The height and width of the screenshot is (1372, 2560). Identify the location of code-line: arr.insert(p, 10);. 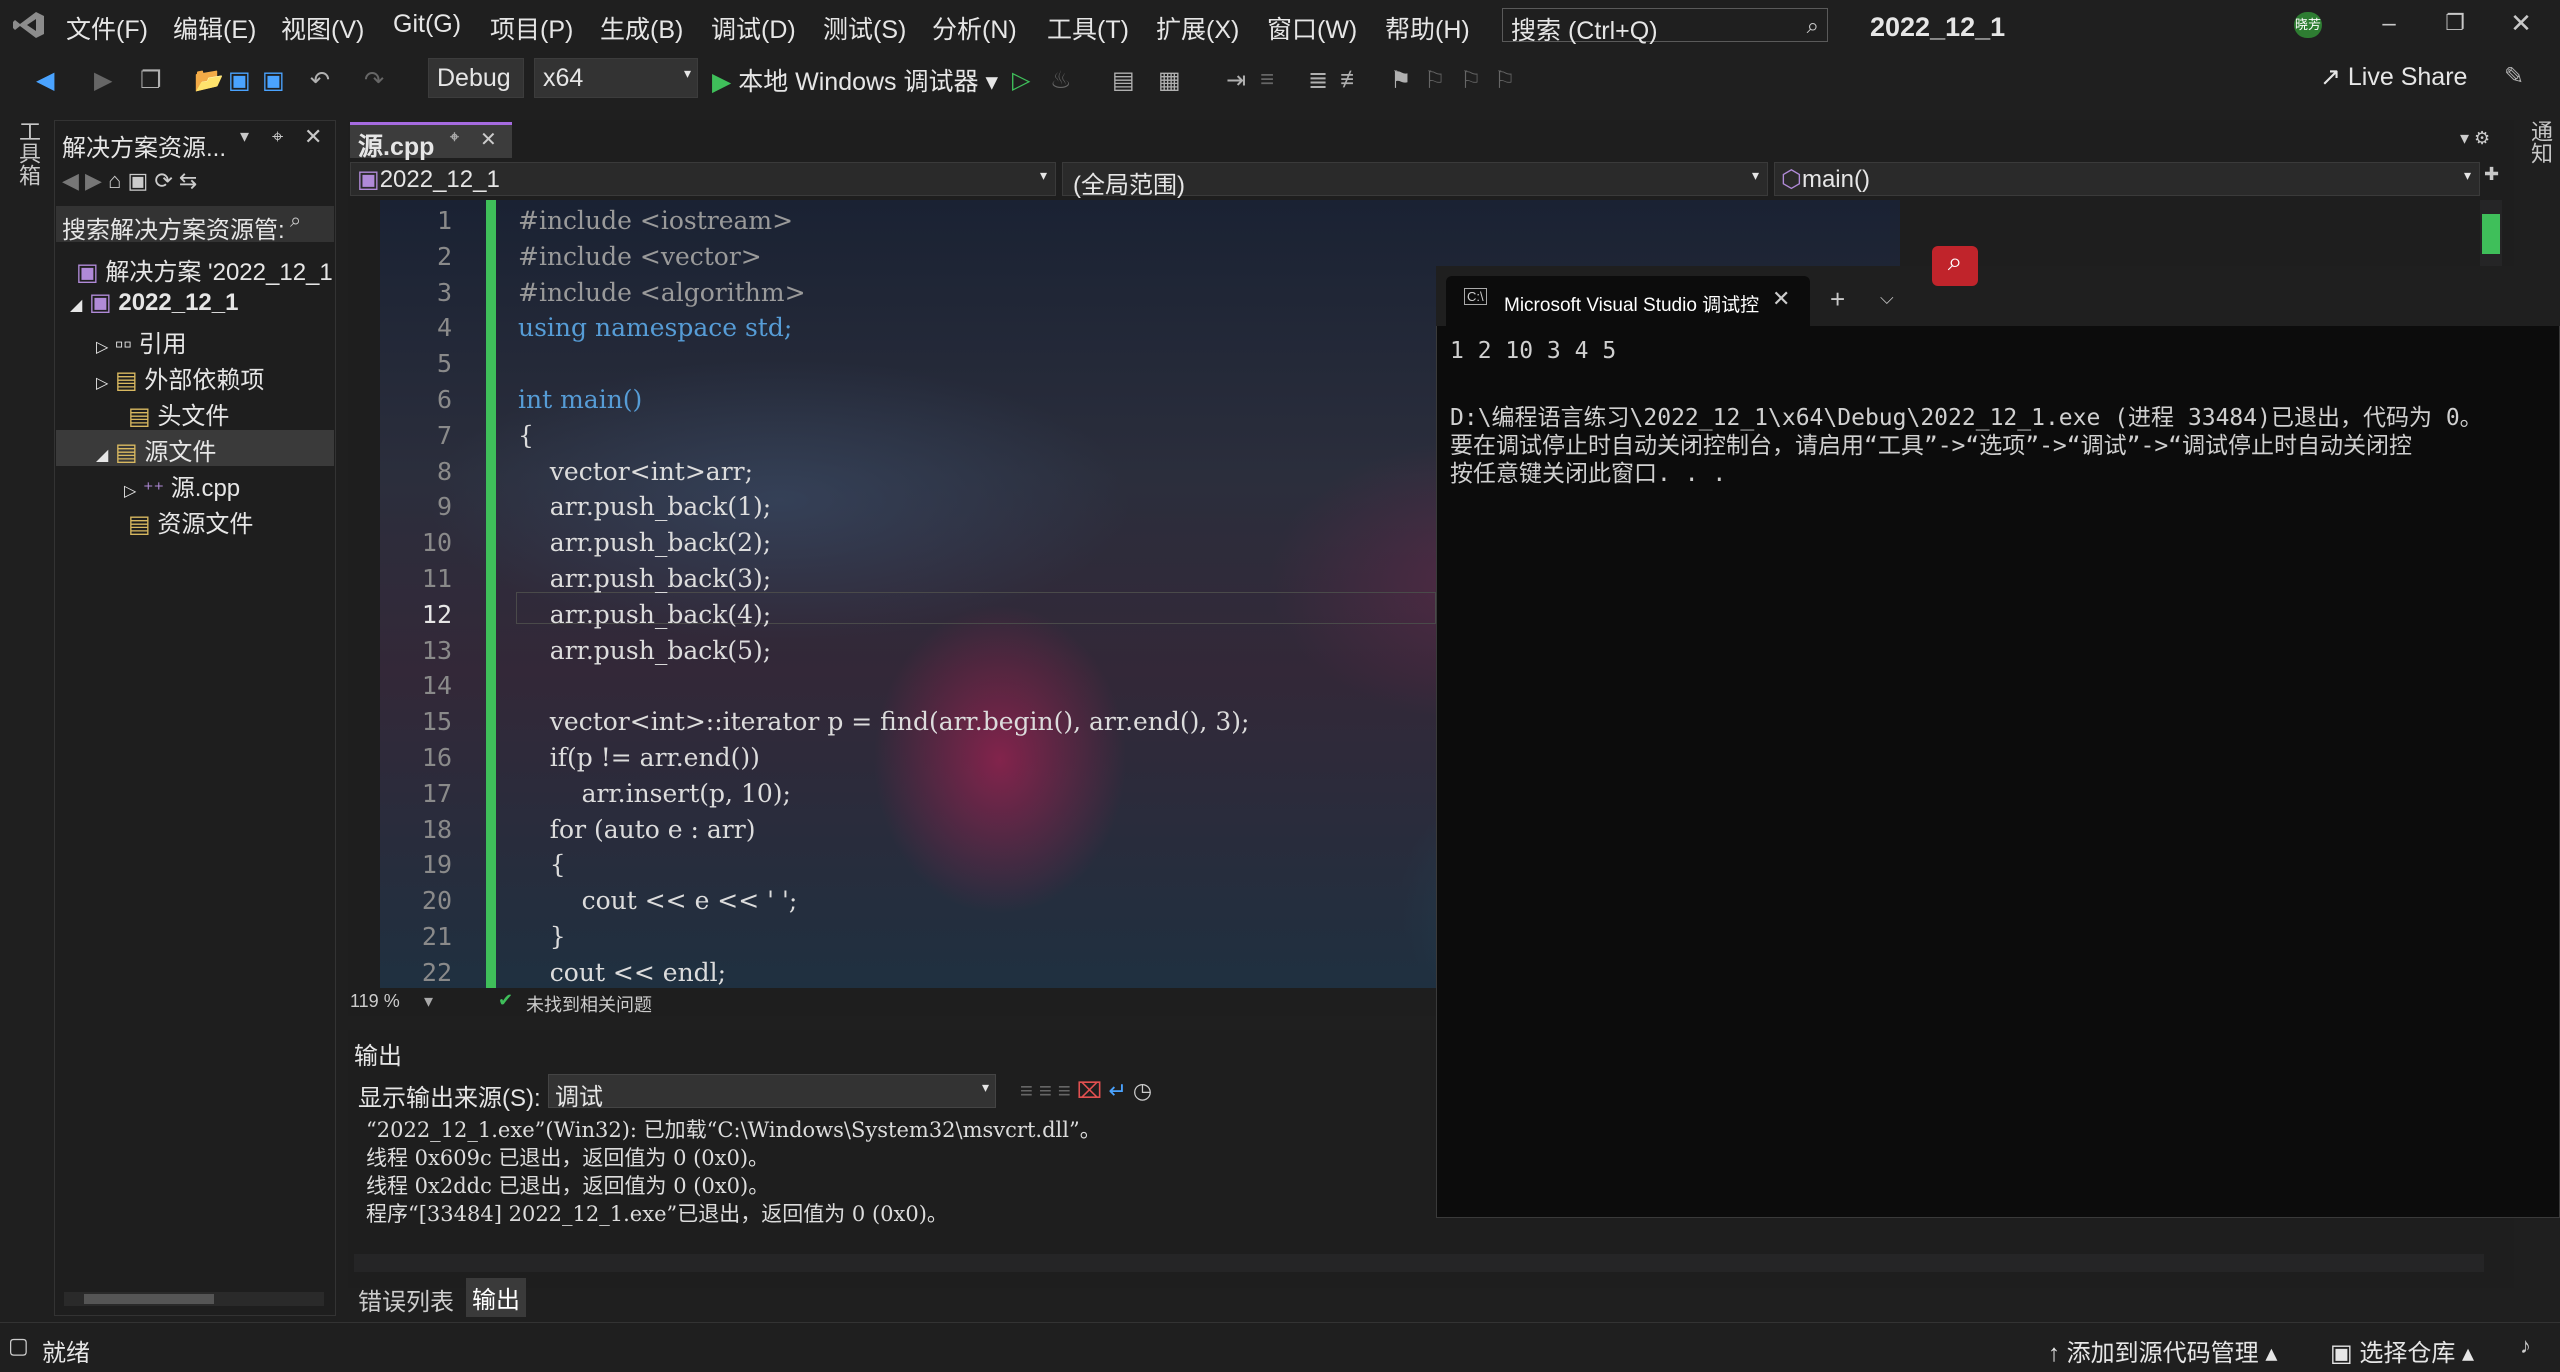
(654, 793).